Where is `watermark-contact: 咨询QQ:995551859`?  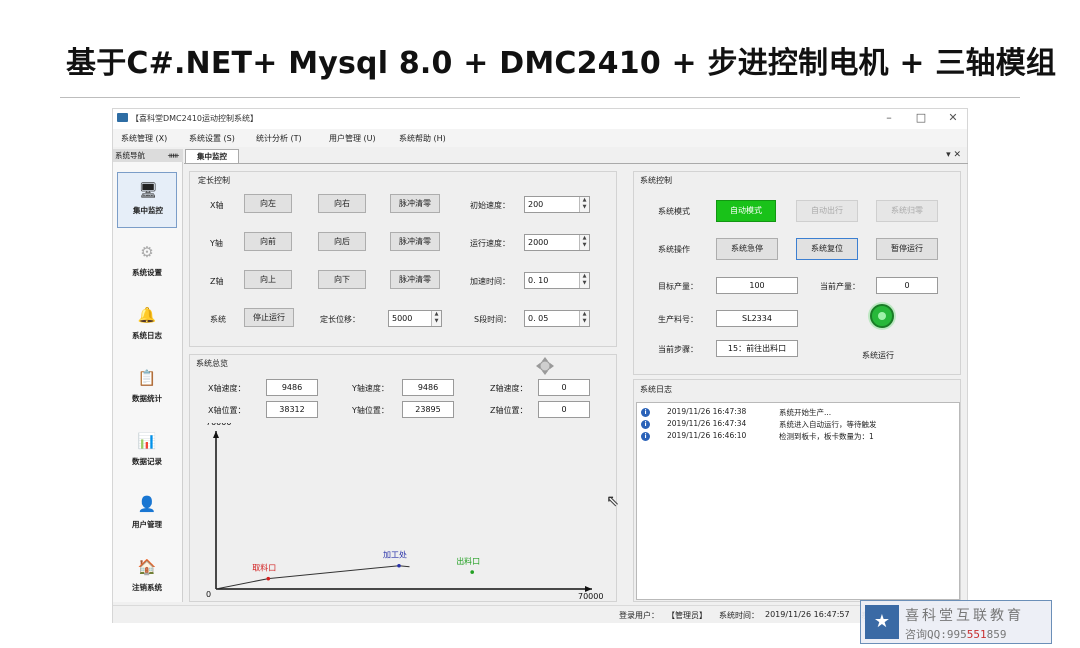 watermark-contact: 咨询QQ:995551859 is located at coordinates (956, 634).